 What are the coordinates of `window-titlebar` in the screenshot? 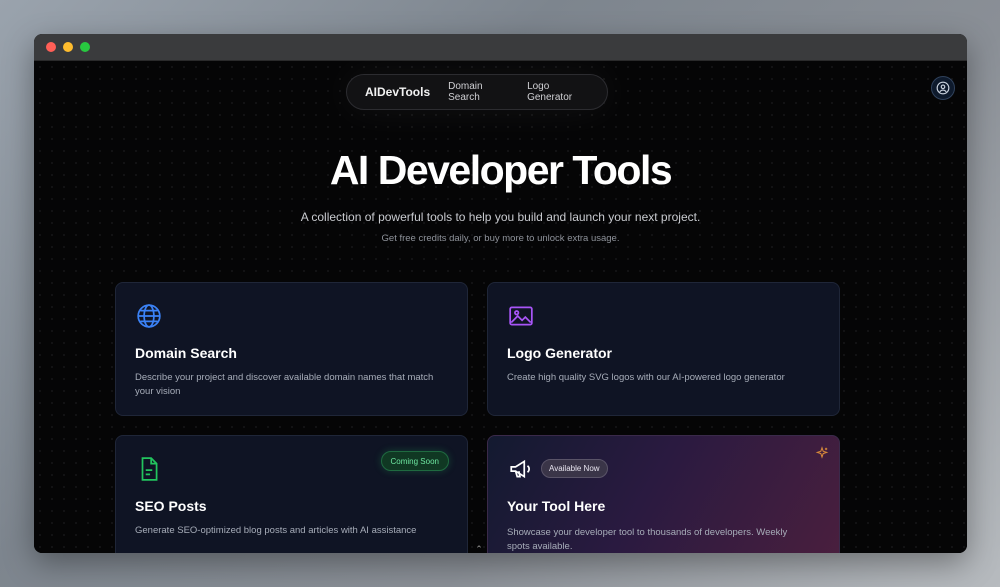 It's located at (500, 47).